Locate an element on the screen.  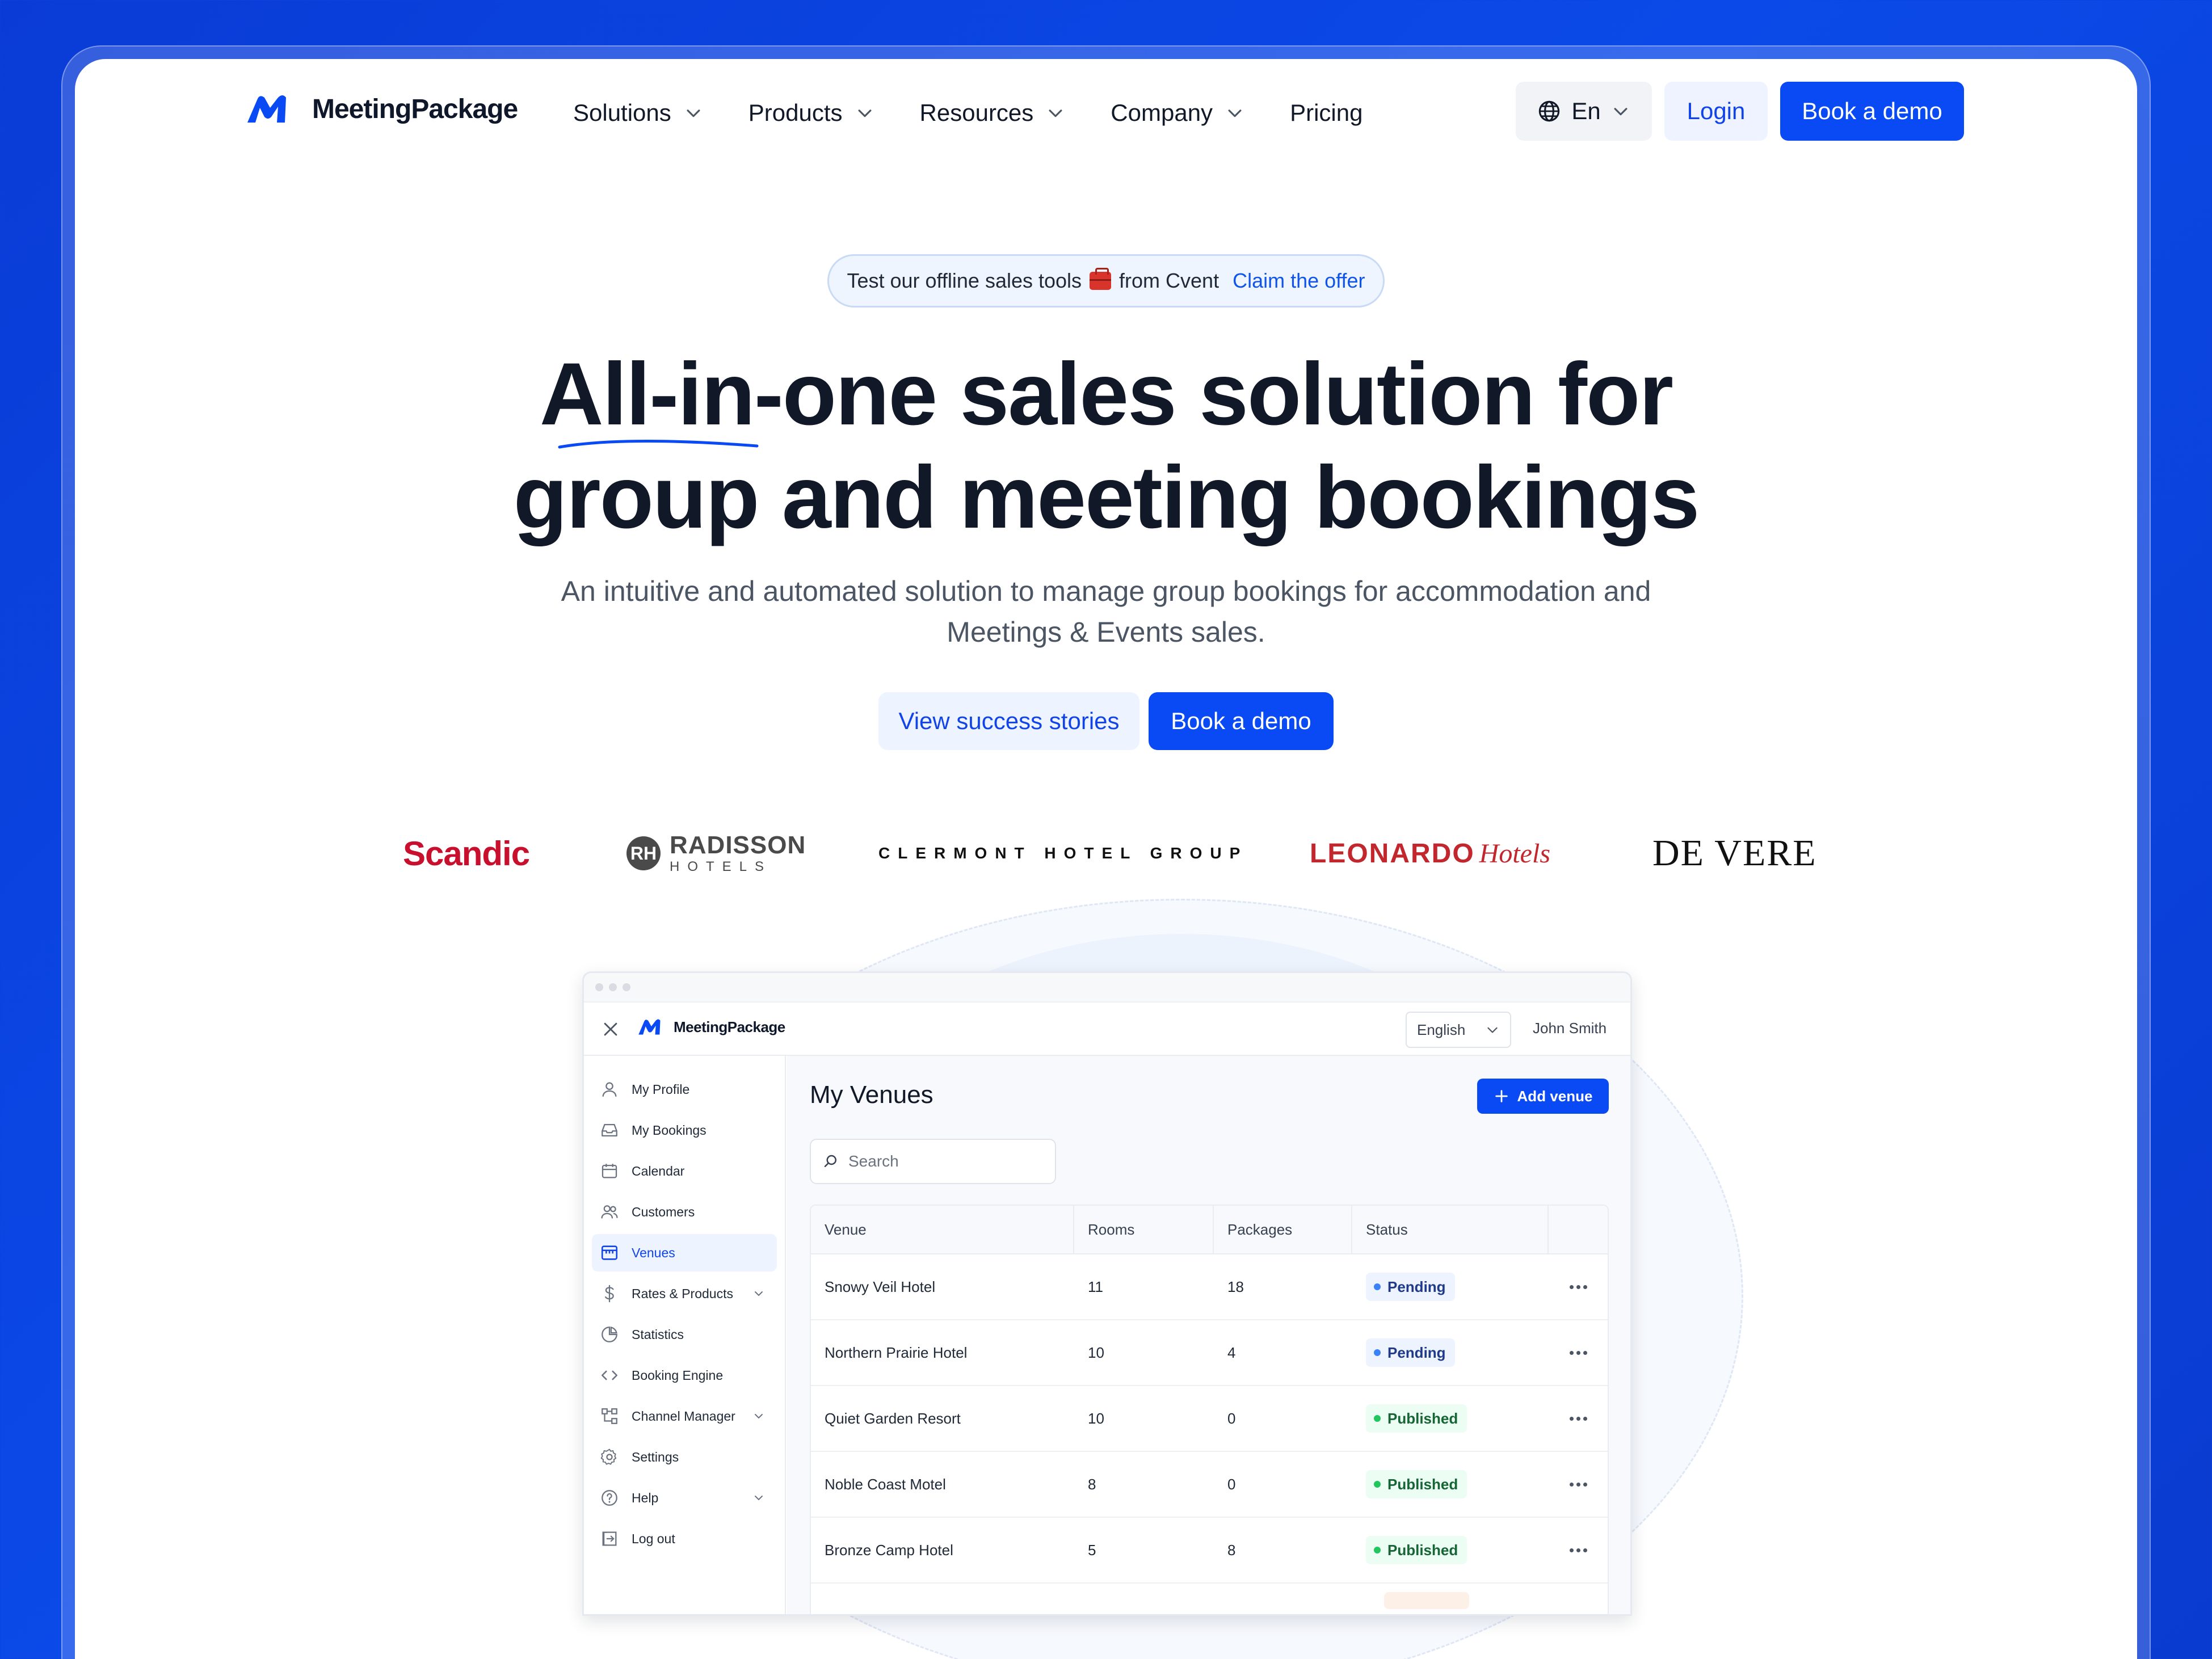
close-icon is located at coordinates (611, 1029).